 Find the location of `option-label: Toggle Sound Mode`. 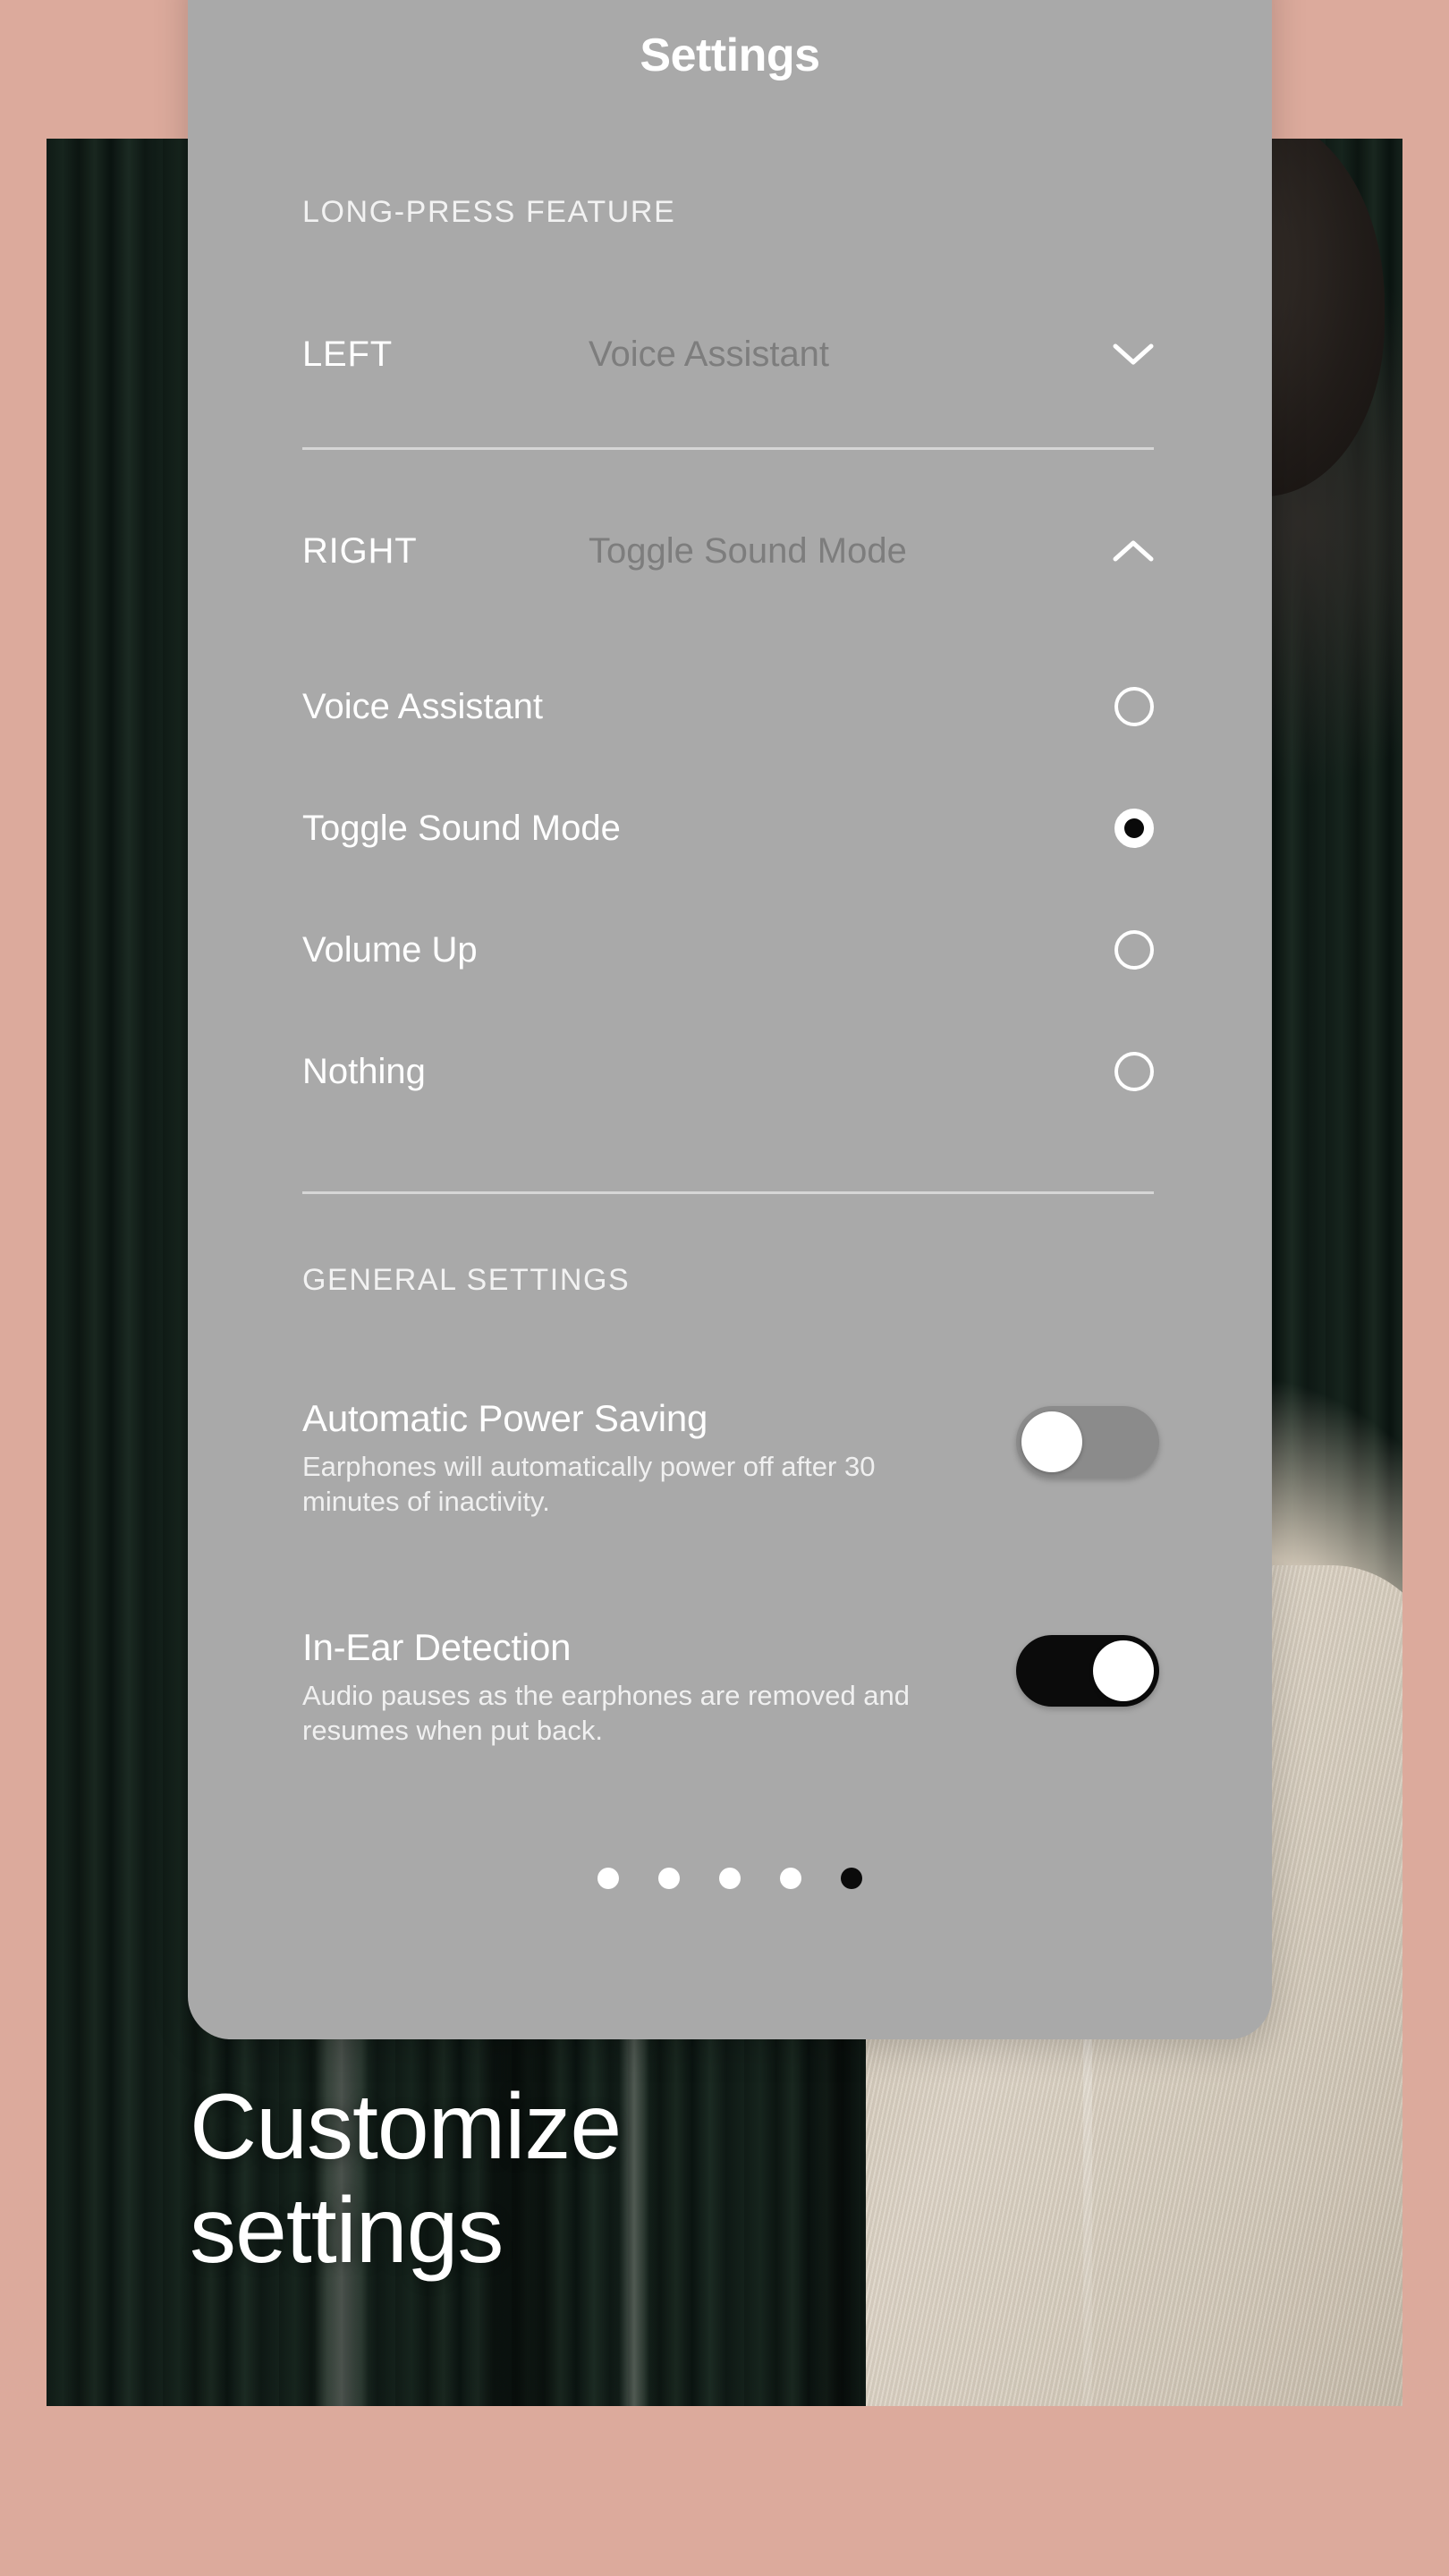

option-label: Toggle Sound Mode is located at coordinates (461, 828).